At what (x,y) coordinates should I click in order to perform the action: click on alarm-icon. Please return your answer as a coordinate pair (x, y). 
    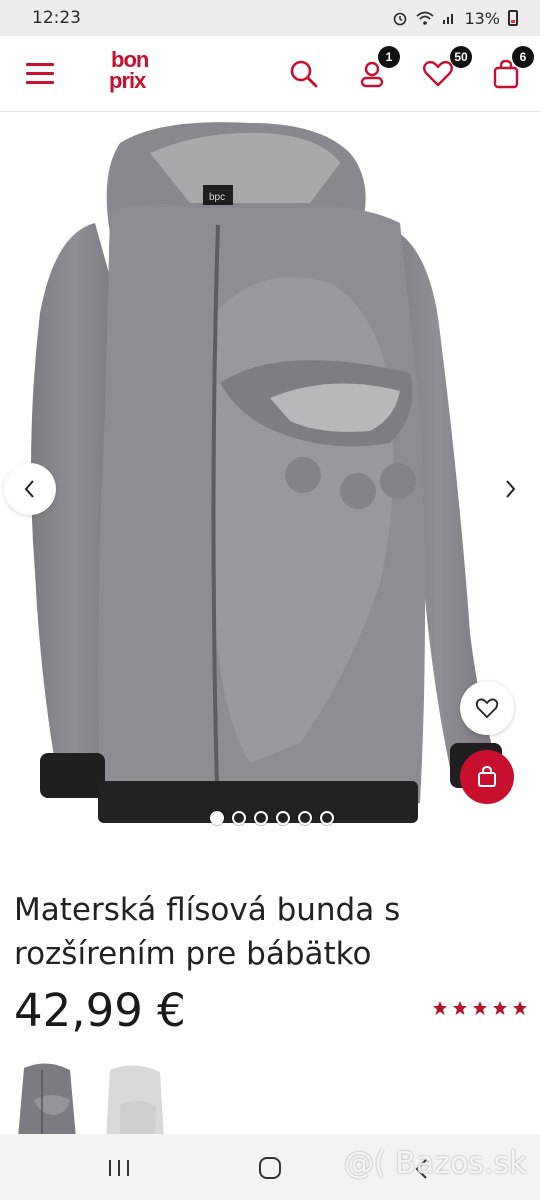
    Looking at the image, I should click on (400, 19).